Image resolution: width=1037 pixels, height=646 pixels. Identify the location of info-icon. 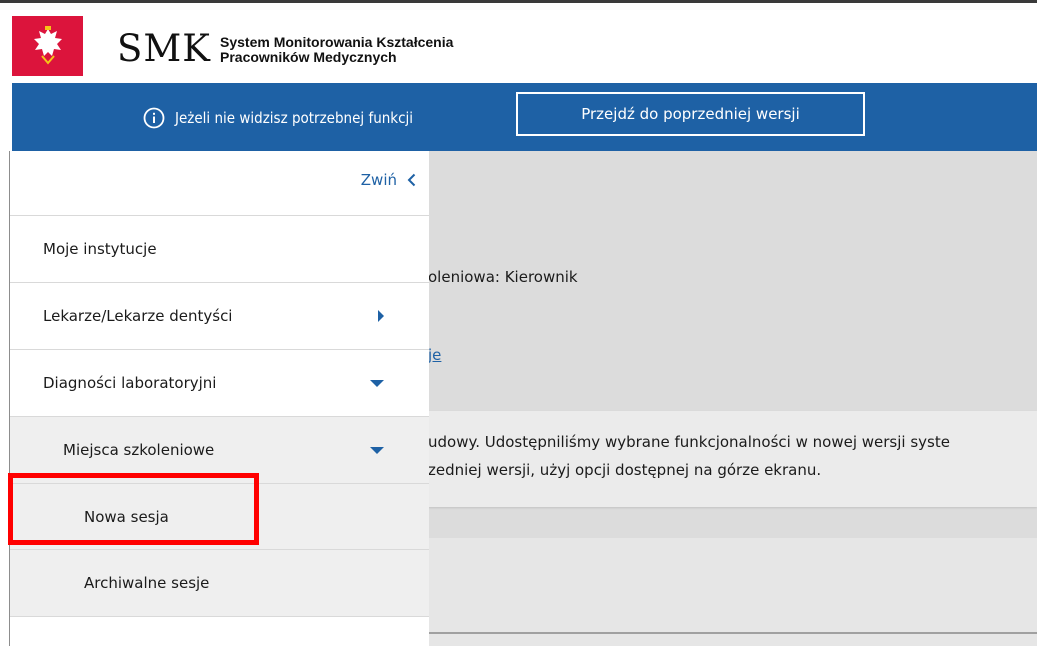
(154, 118).